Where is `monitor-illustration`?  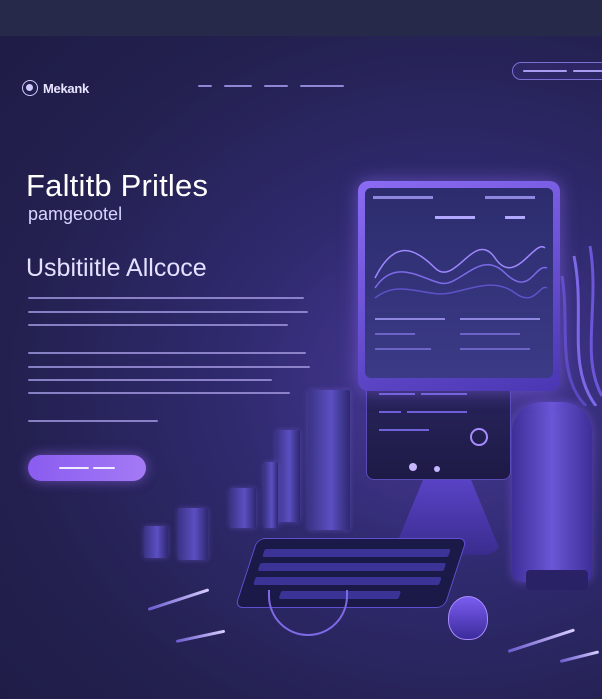
monitor-illustration is located at coordinates (459, 286).